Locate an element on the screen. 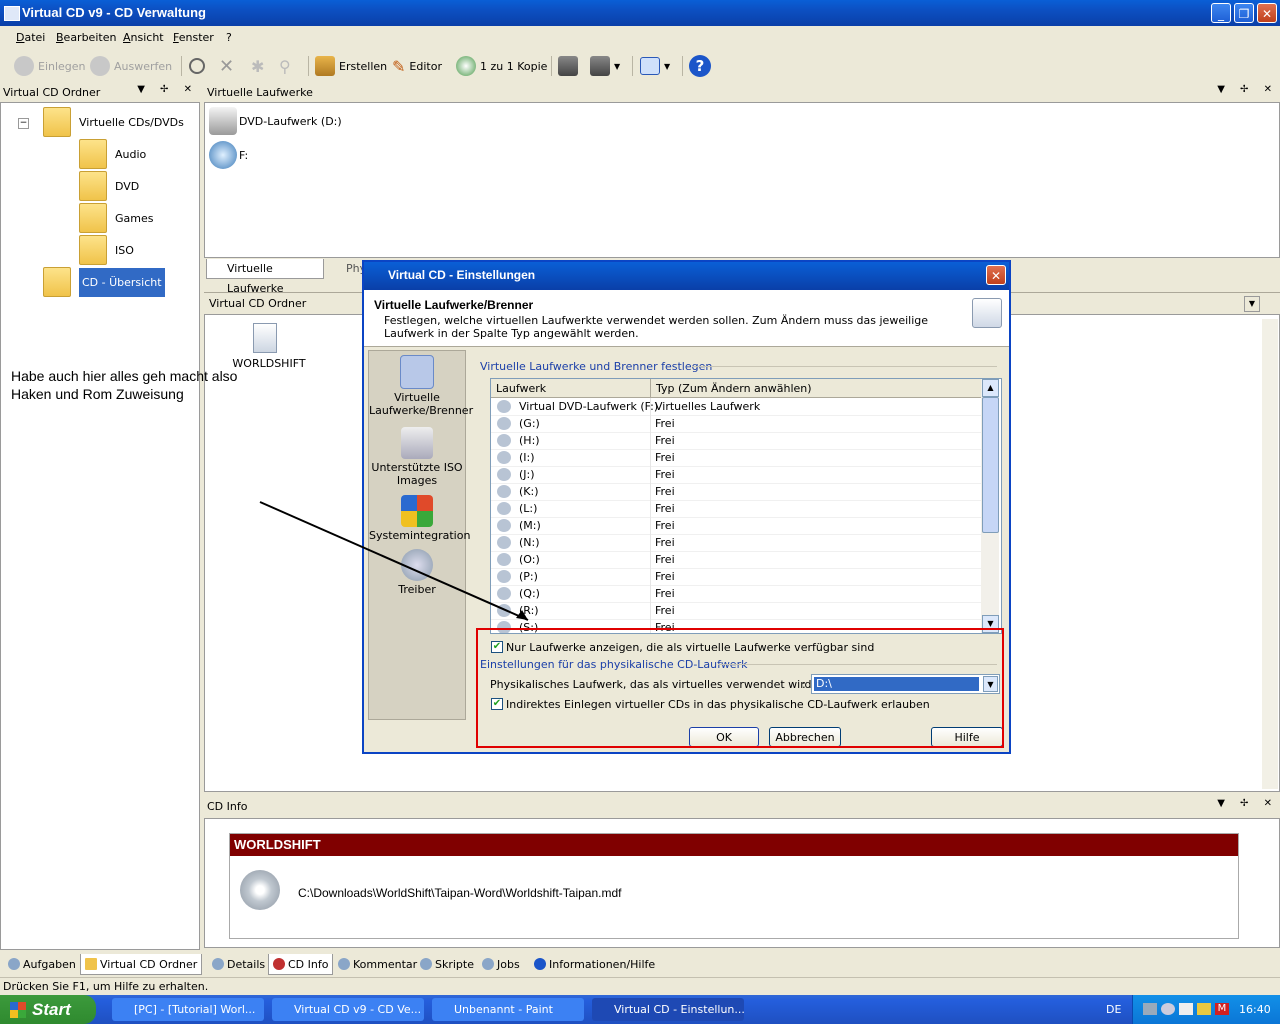 The width and height of the screenshot is (1280, 1024). tab-informationen: Informationen/Hilfe is located at coordinates (594, 964).